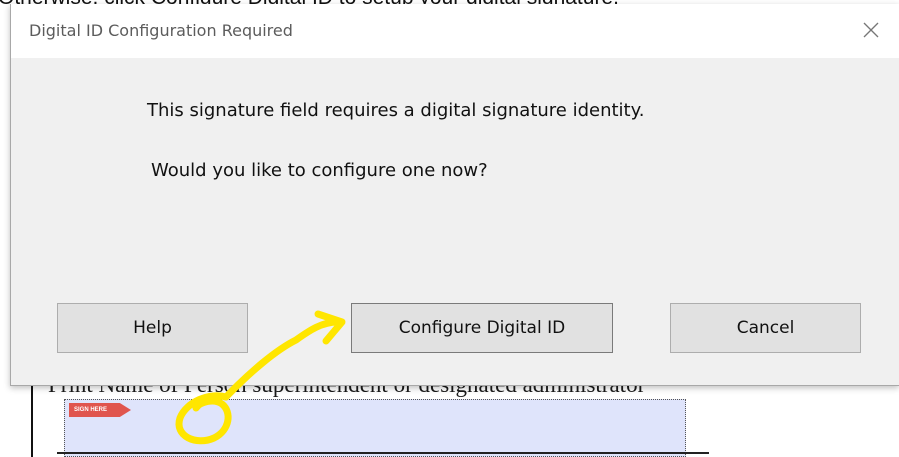  I want to click on signature-underline, so click(383, 453).